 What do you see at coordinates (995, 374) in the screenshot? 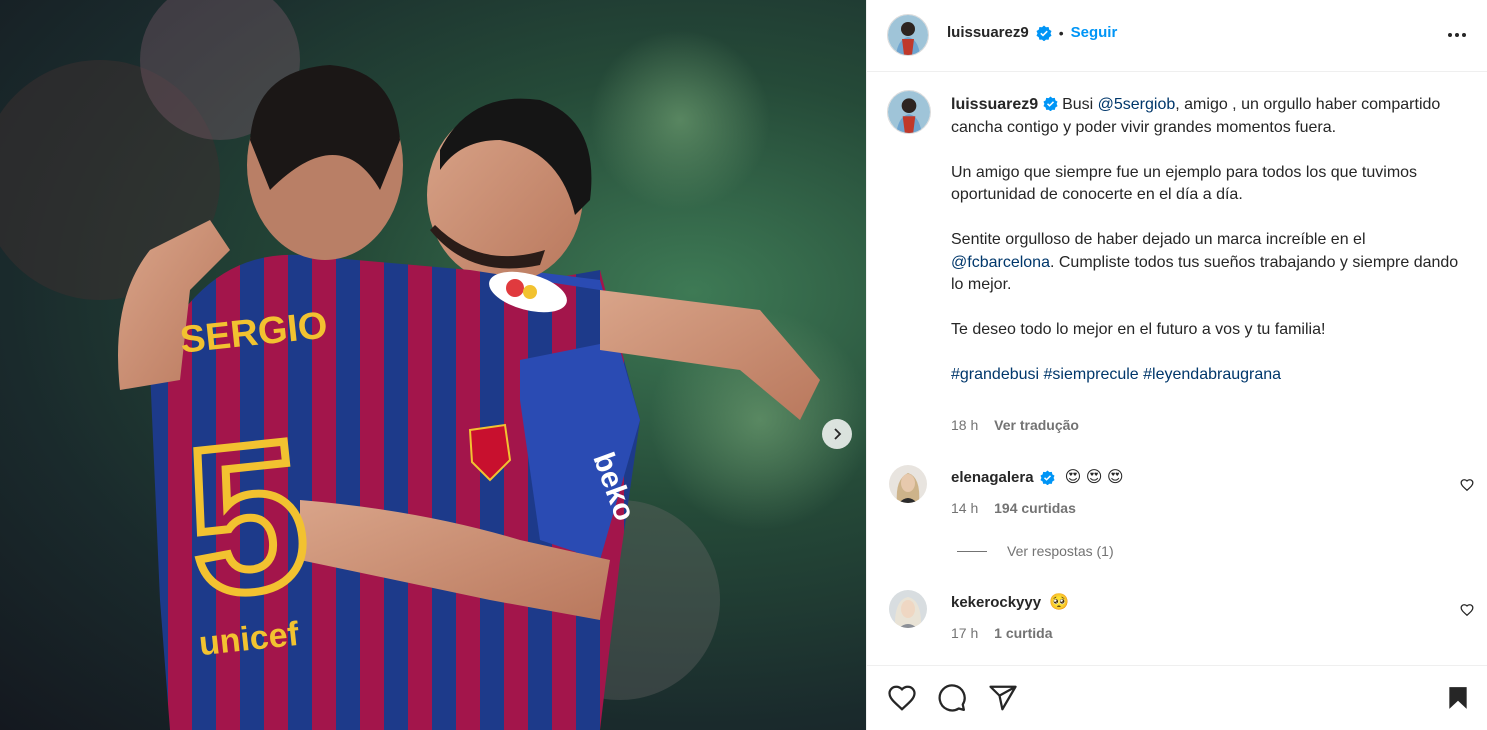
I see `hashtag-link: #grandebusi` at bounding box center [995, 374].